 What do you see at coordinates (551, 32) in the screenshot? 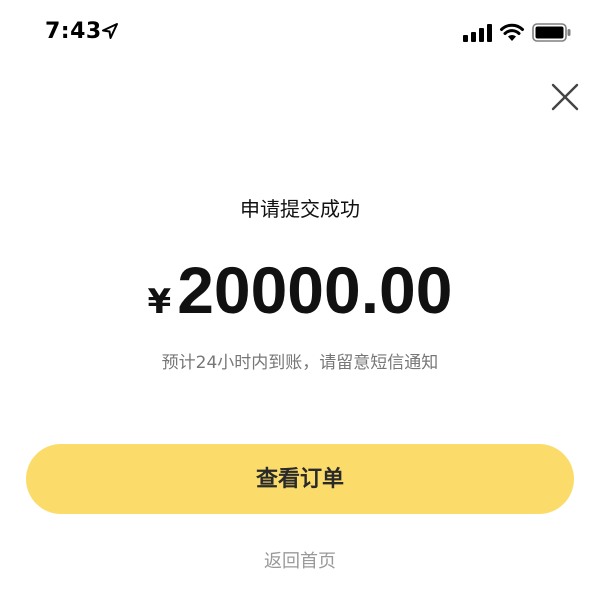
I see `battery-icon` at bounding box center [551, 32].